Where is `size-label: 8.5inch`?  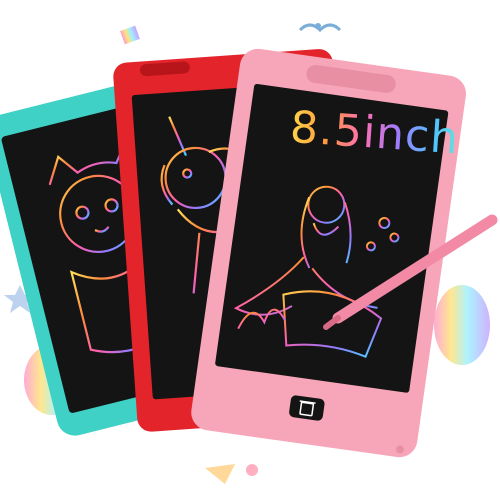 size-label: 8.5inch is located at coordinates (380, 133).